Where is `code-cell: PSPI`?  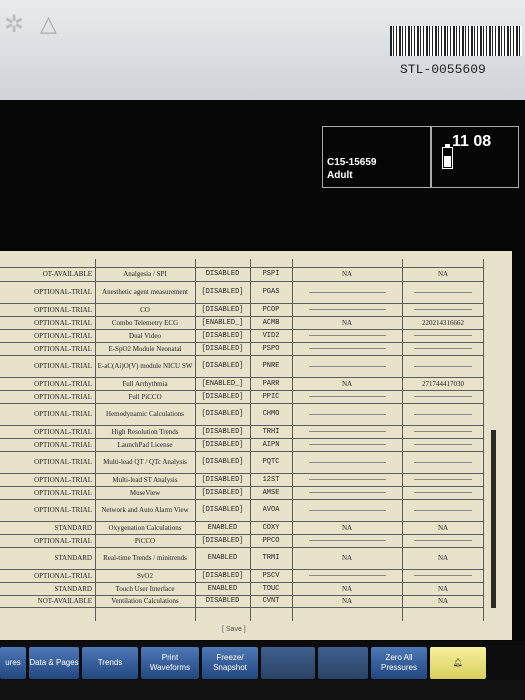 code-cell: PSPI is located at coordinates (271, 274).